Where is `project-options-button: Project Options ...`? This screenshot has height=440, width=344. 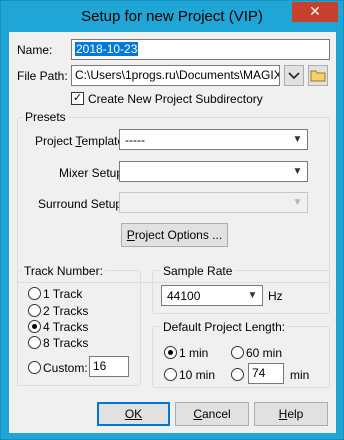
project-options-button: Project Options ... is located at coordinates (174, 235).